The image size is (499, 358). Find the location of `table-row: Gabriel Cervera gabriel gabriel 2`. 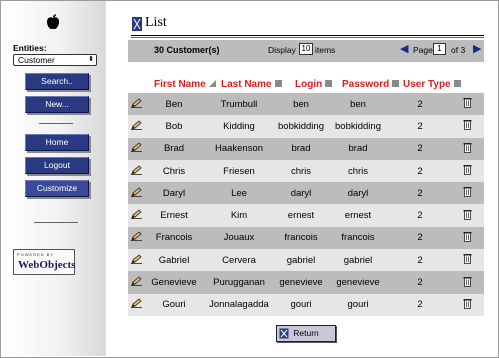

table-row: Gabriel Cervera gabriel gabriel 2 is located at coordinates (306, 260).